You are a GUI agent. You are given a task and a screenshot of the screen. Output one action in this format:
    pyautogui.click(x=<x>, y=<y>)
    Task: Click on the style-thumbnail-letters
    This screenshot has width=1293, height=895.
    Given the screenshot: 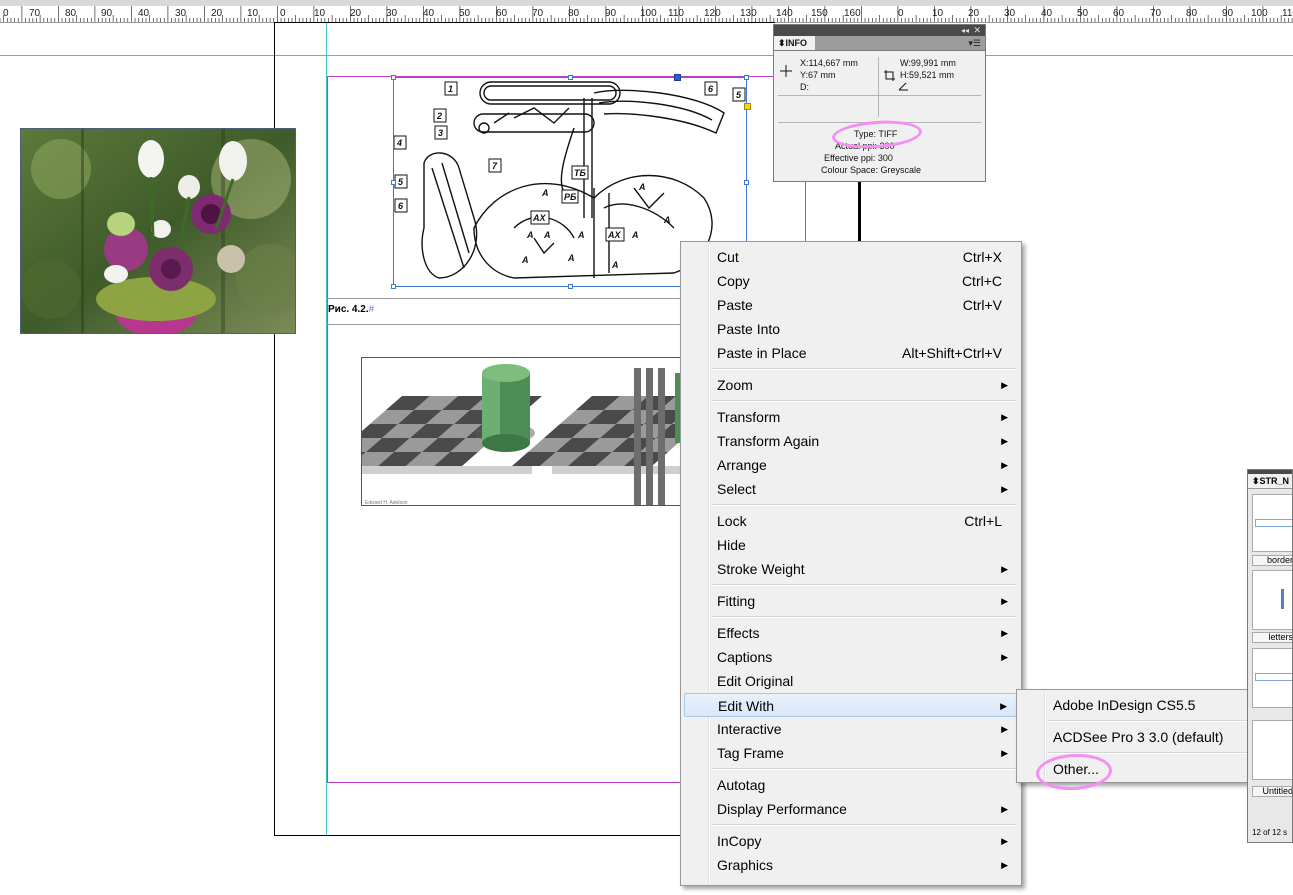 What is the action you would take?
    pyautogui.click(x=1272, y=600)
    